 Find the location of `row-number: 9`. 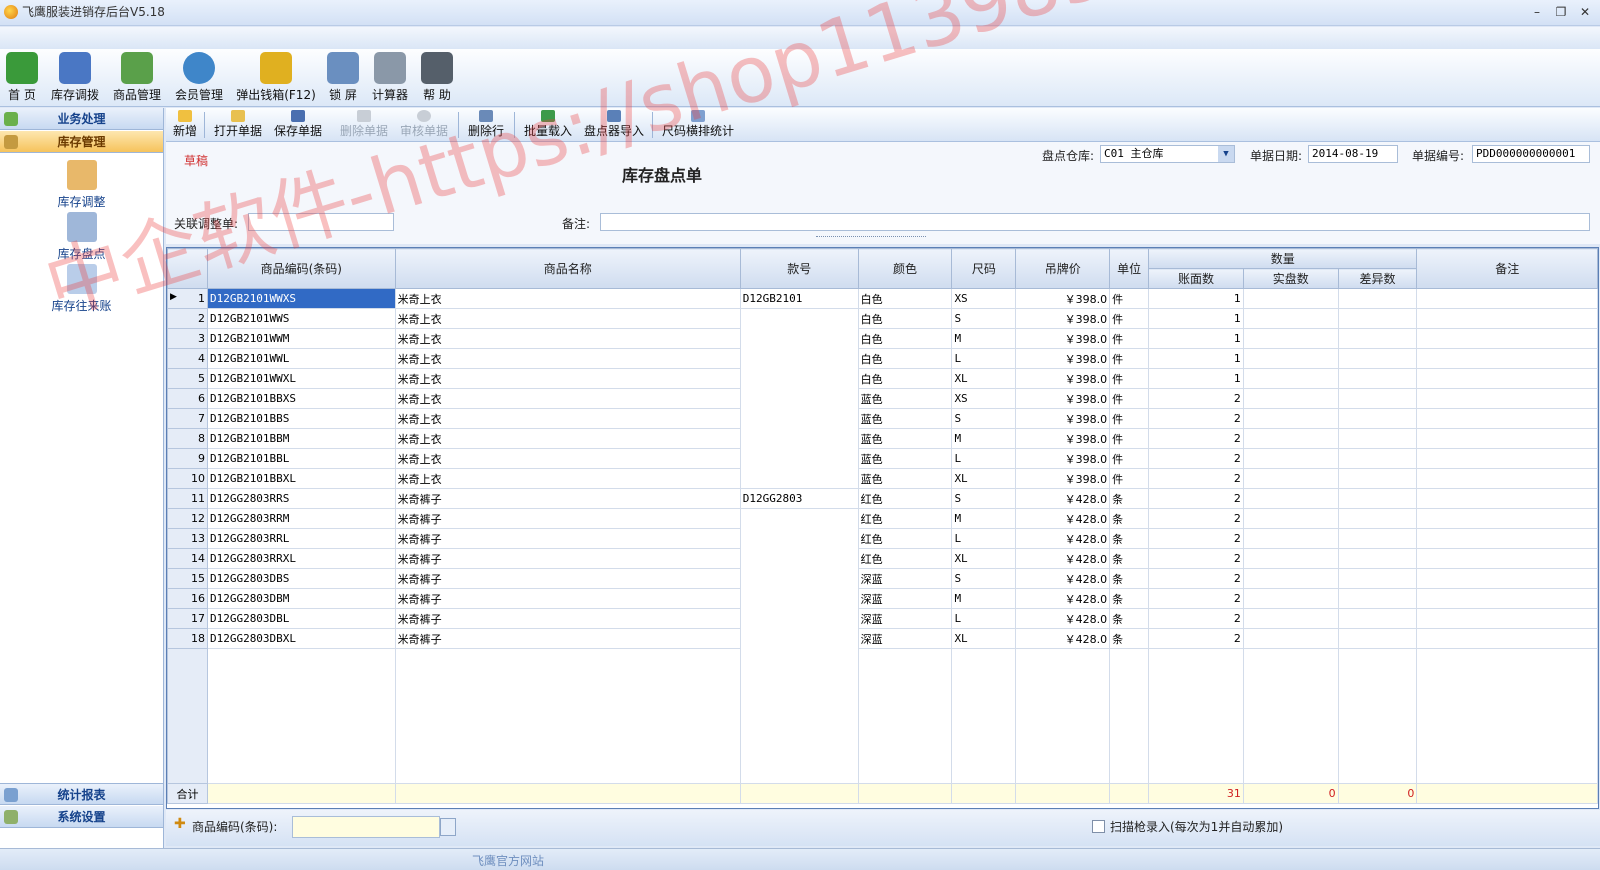

row-number: 9 is located at coordinates (187, 458).